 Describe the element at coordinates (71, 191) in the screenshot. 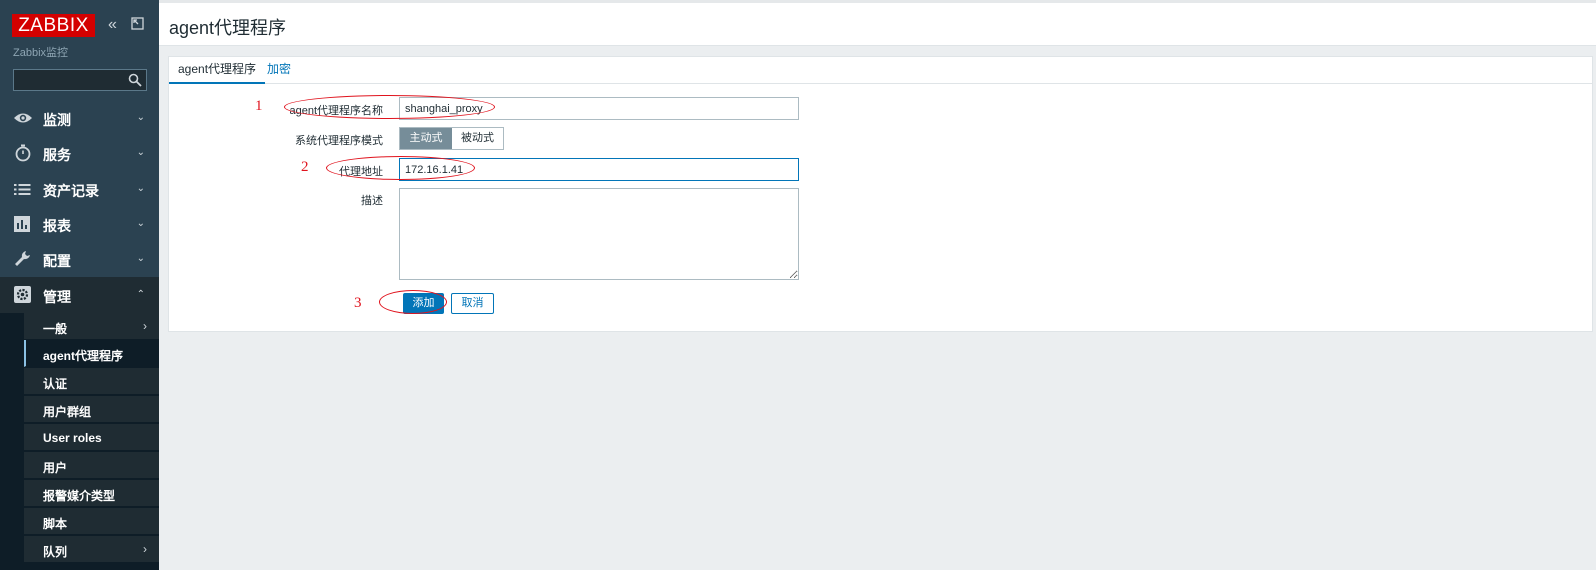

I see `menu-label: 资产记录` at that location.